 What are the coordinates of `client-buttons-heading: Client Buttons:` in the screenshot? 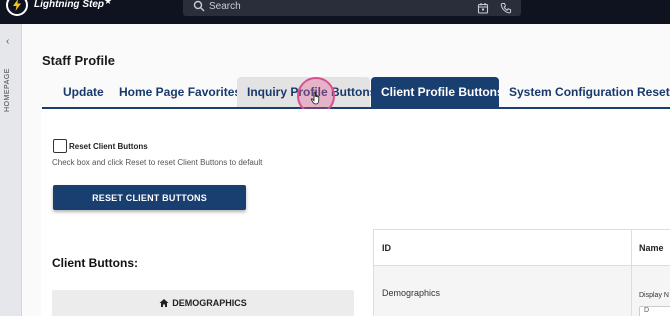 It's located at (95, 263).